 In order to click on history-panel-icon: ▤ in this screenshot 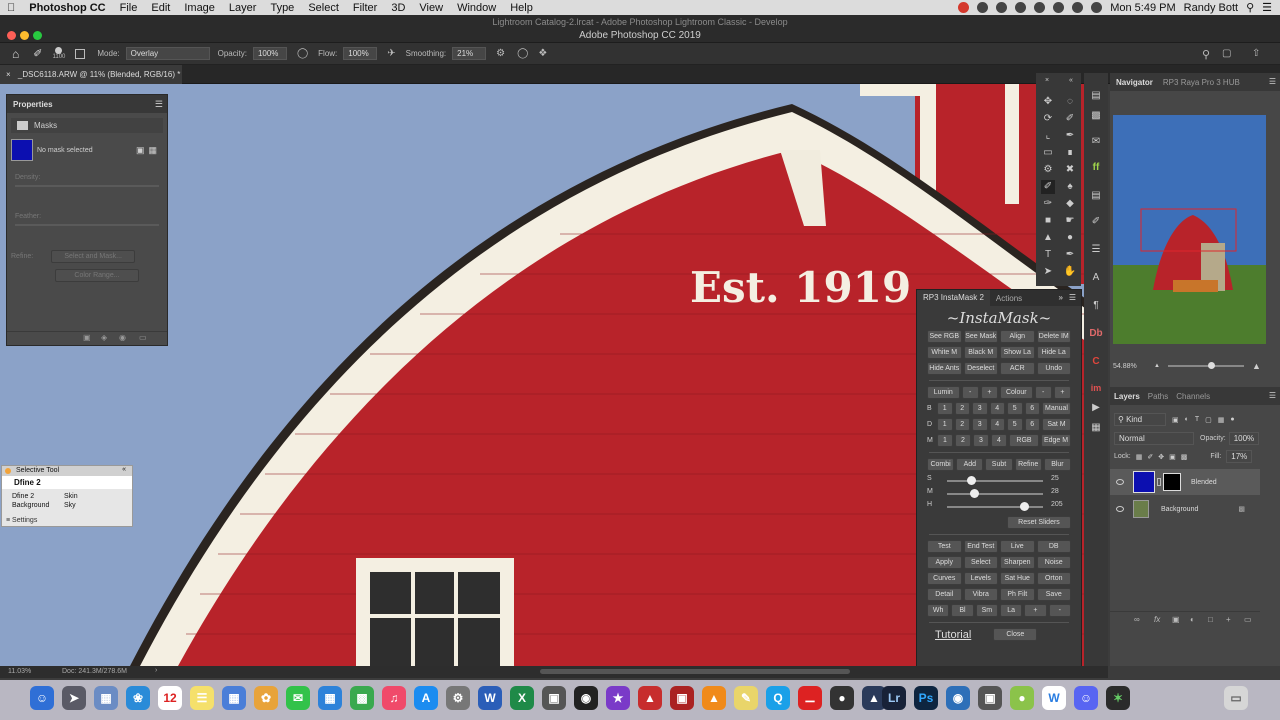, I will do `click(1096, 96)`.